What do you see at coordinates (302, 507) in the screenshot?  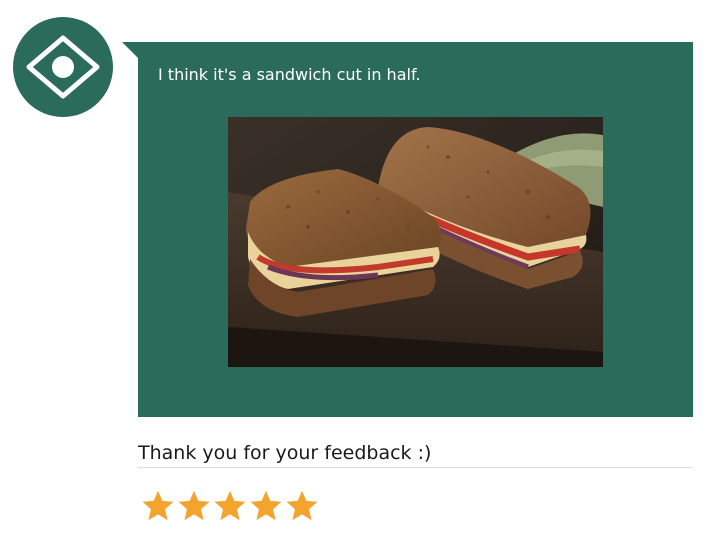 I see `star-5-icon` at bounding box center [302, 507].